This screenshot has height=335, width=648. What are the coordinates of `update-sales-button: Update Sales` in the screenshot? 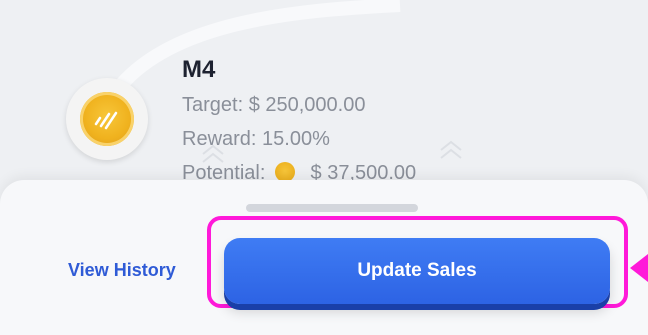 It's located at (417, 271).